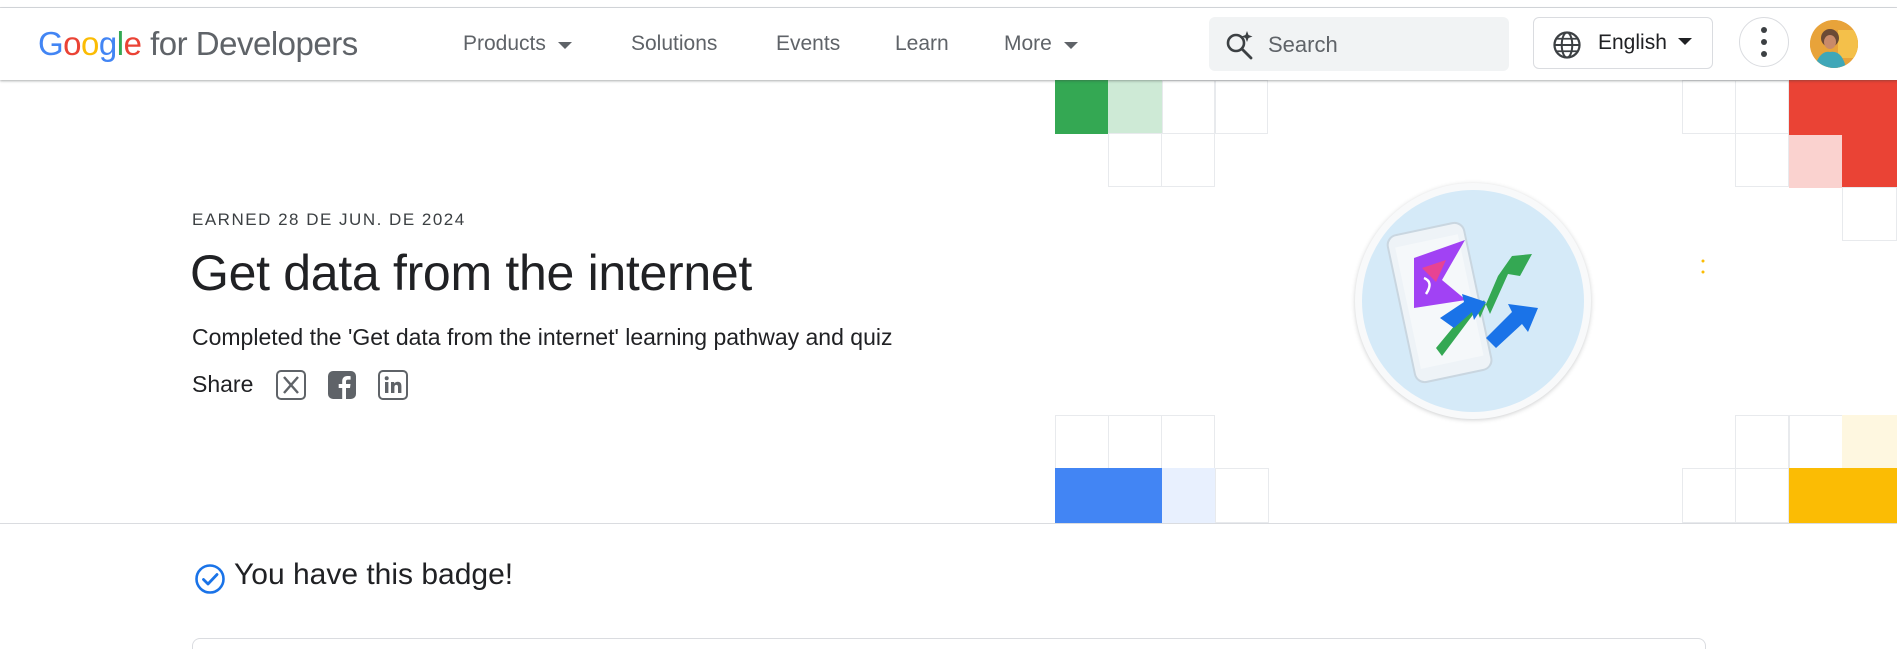 This screenshot has height=649, width=1897. Describe the element at coordinates (132, 43) in the screenshot. I see `logo-letter: e` at that location.